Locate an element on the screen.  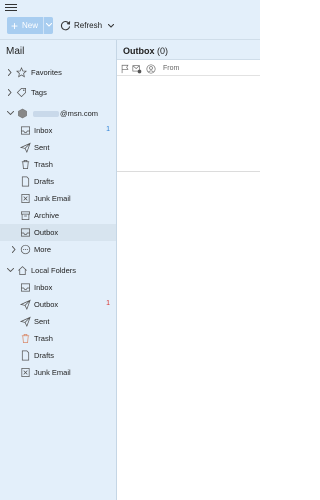
contact-icon is located at coordinates (151, 69).